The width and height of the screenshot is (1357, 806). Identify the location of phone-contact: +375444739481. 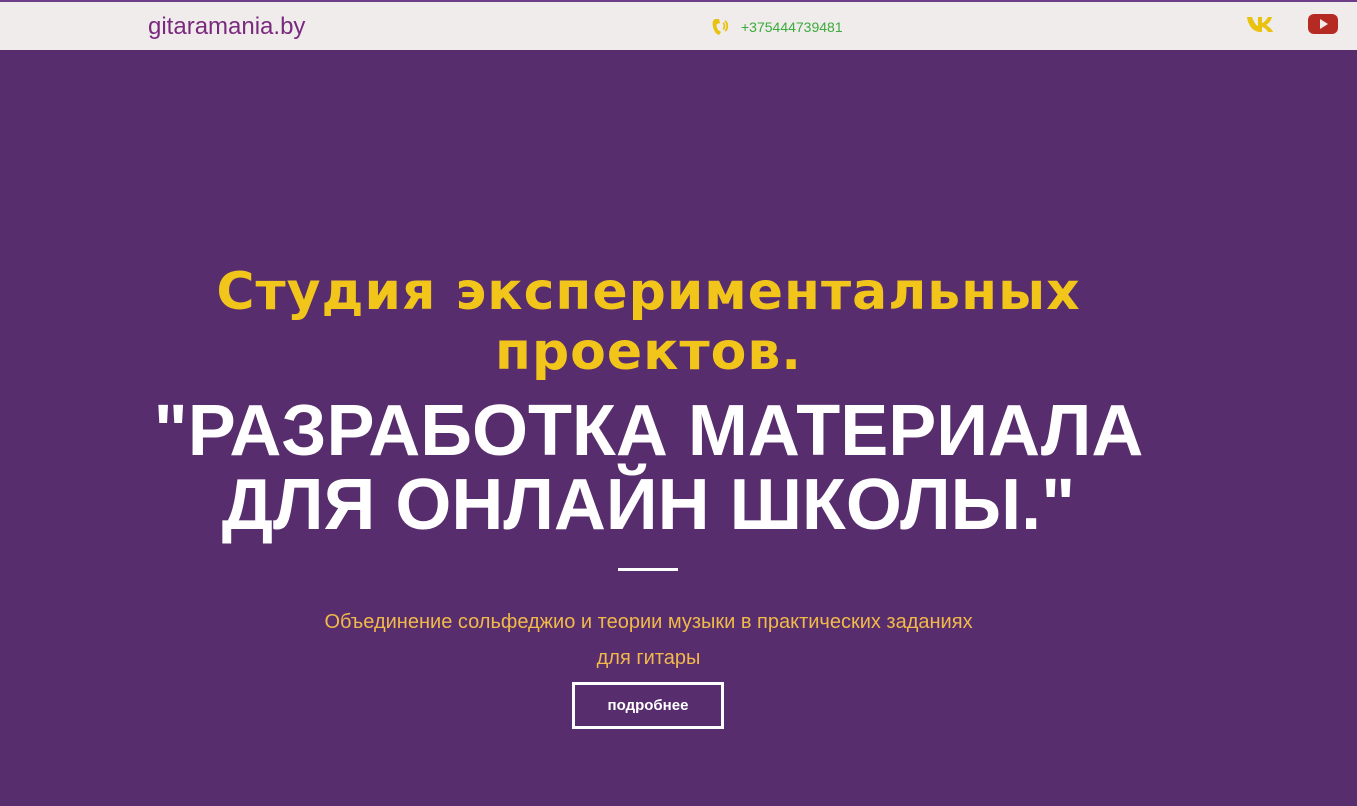
(776, 27).